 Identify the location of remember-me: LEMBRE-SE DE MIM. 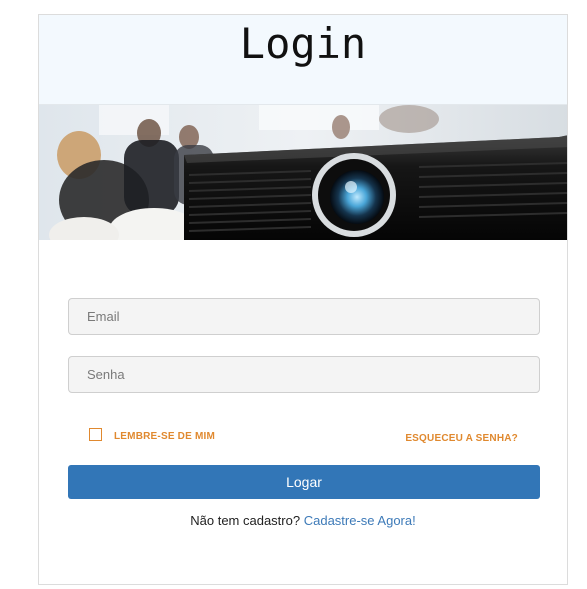
(152, 434).